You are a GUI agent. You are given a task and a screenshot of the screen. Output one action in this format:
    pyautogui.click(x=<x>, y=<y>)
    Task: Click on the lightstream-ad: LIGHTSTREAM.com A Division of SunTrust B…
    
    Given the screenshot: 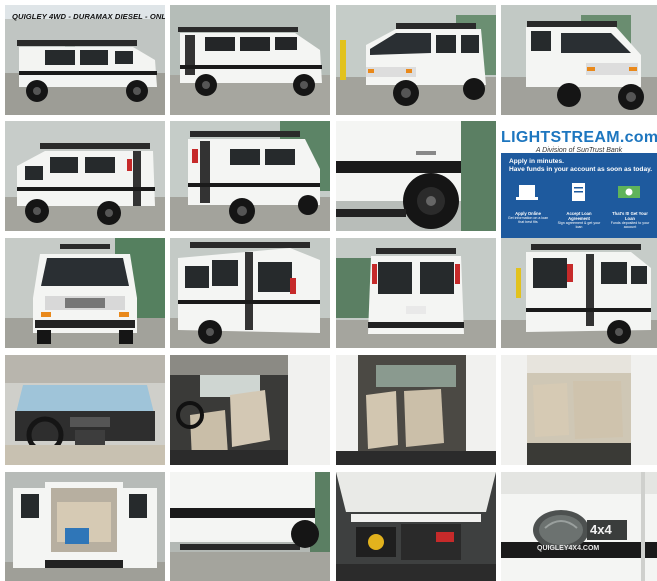 What is the action you would take?
    pyautogui.click(x=579, y=179)
    